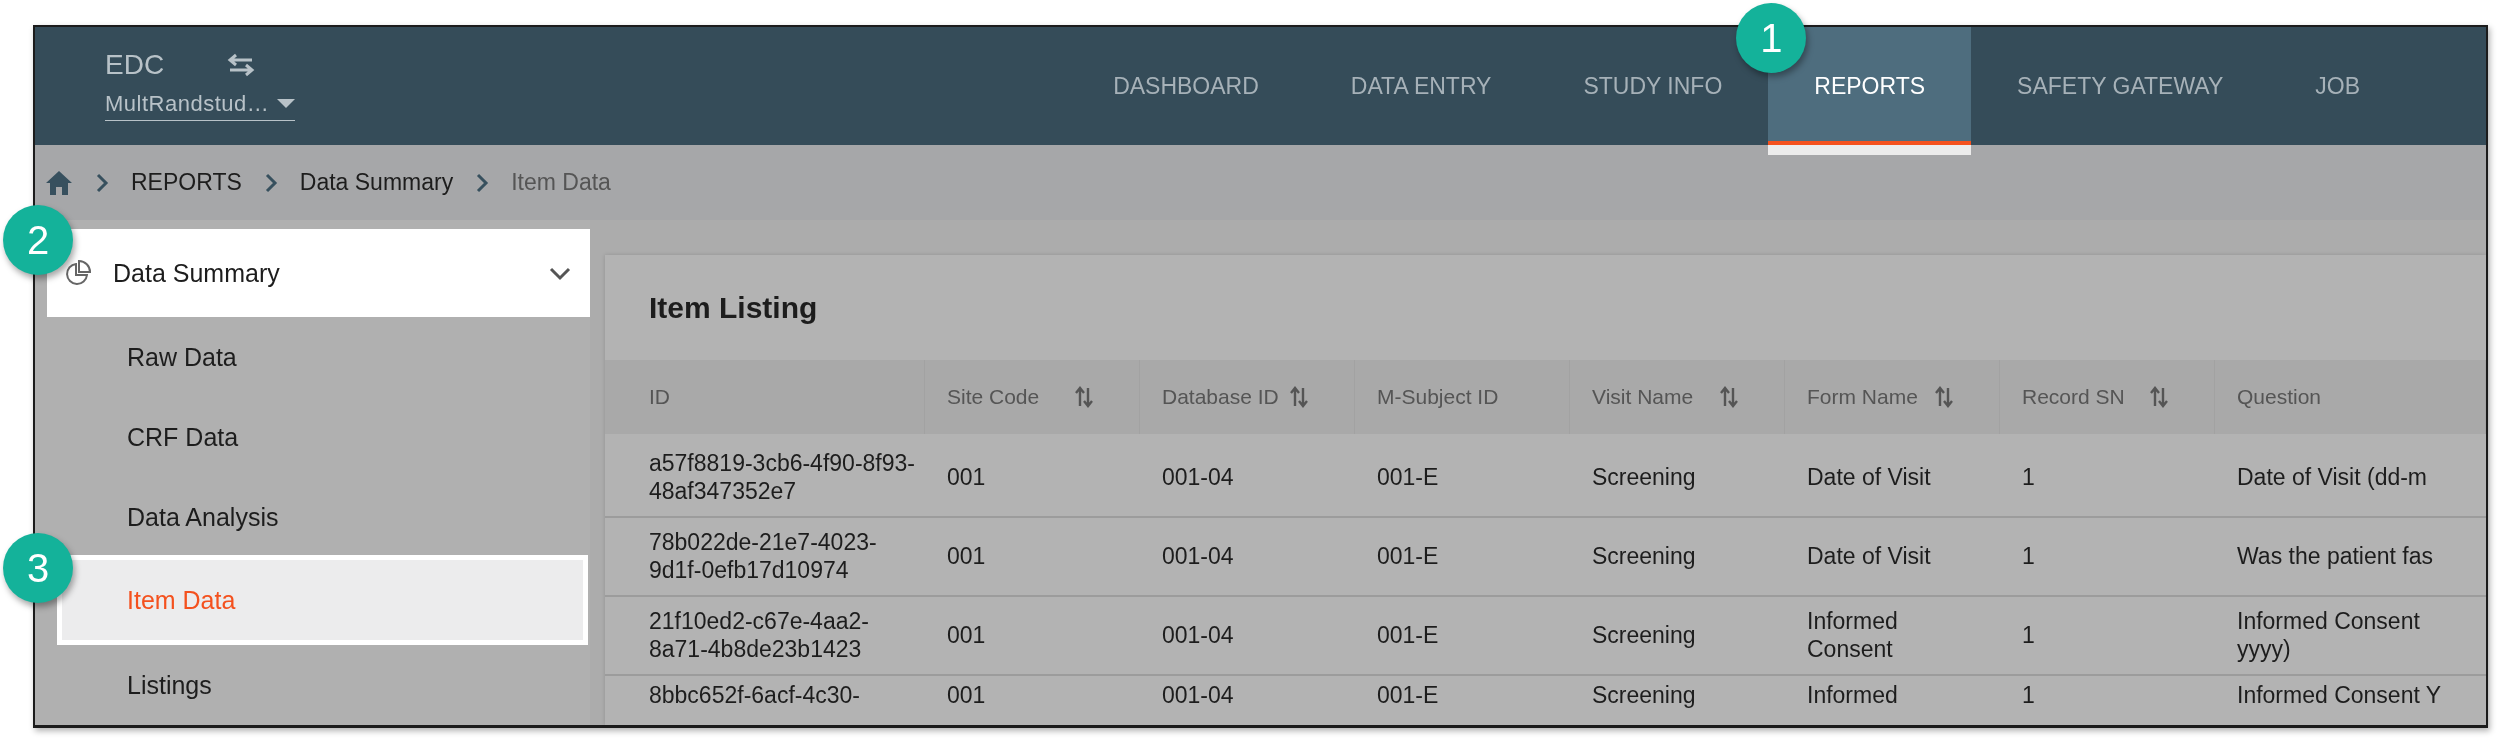 The height and width of the screenshot is (738, 2500). Describe the element at coordinates (1892, 636) in the screenshot. I see `table-cell: Informed Consent` at that location.